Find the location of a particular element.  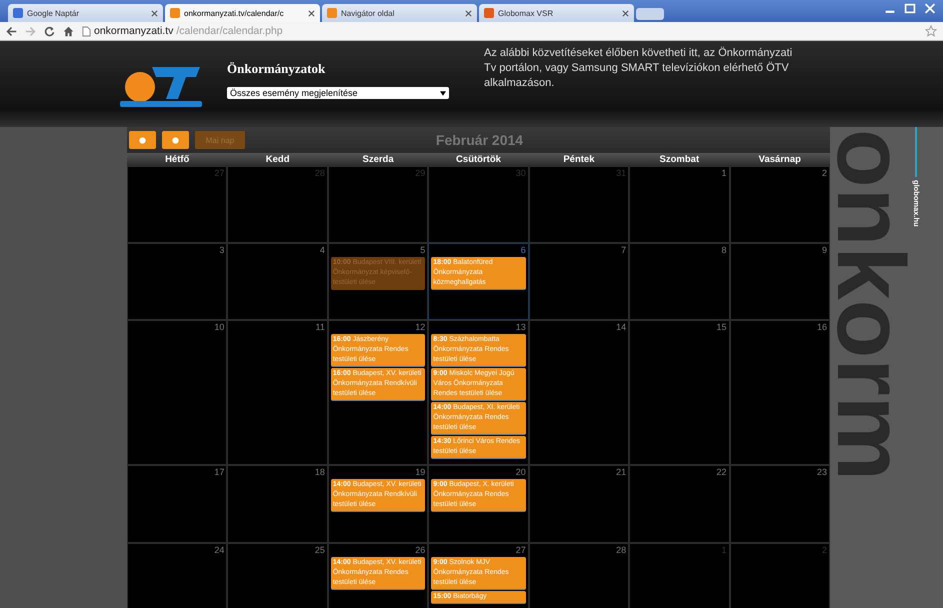

day-cell: 17 is located at coordinates (177, 504).